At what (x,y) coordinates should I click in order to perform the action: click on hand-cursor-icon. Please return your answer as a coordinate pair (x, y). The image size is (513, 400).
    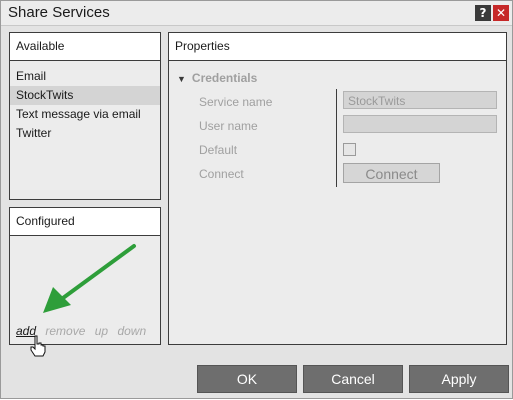
    Looking at the image, I should click on (38, 346).